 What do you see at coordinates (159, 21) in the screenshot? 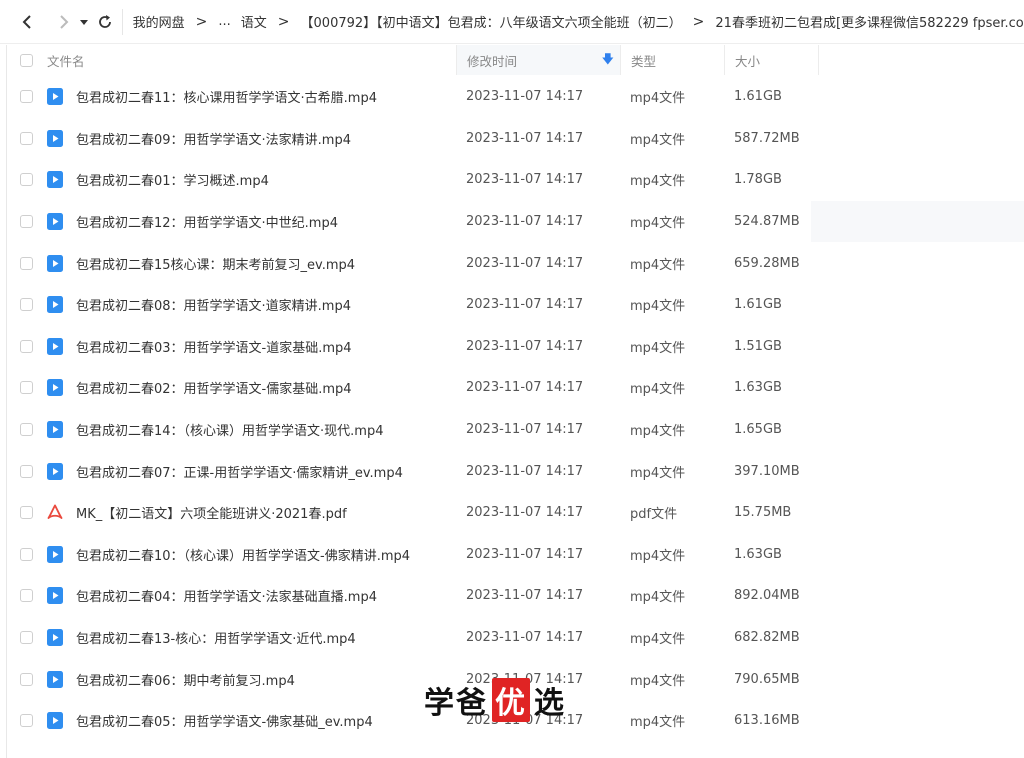
I see `breadcrumb-root: 我的网盘` at bounding box center [159, 21].